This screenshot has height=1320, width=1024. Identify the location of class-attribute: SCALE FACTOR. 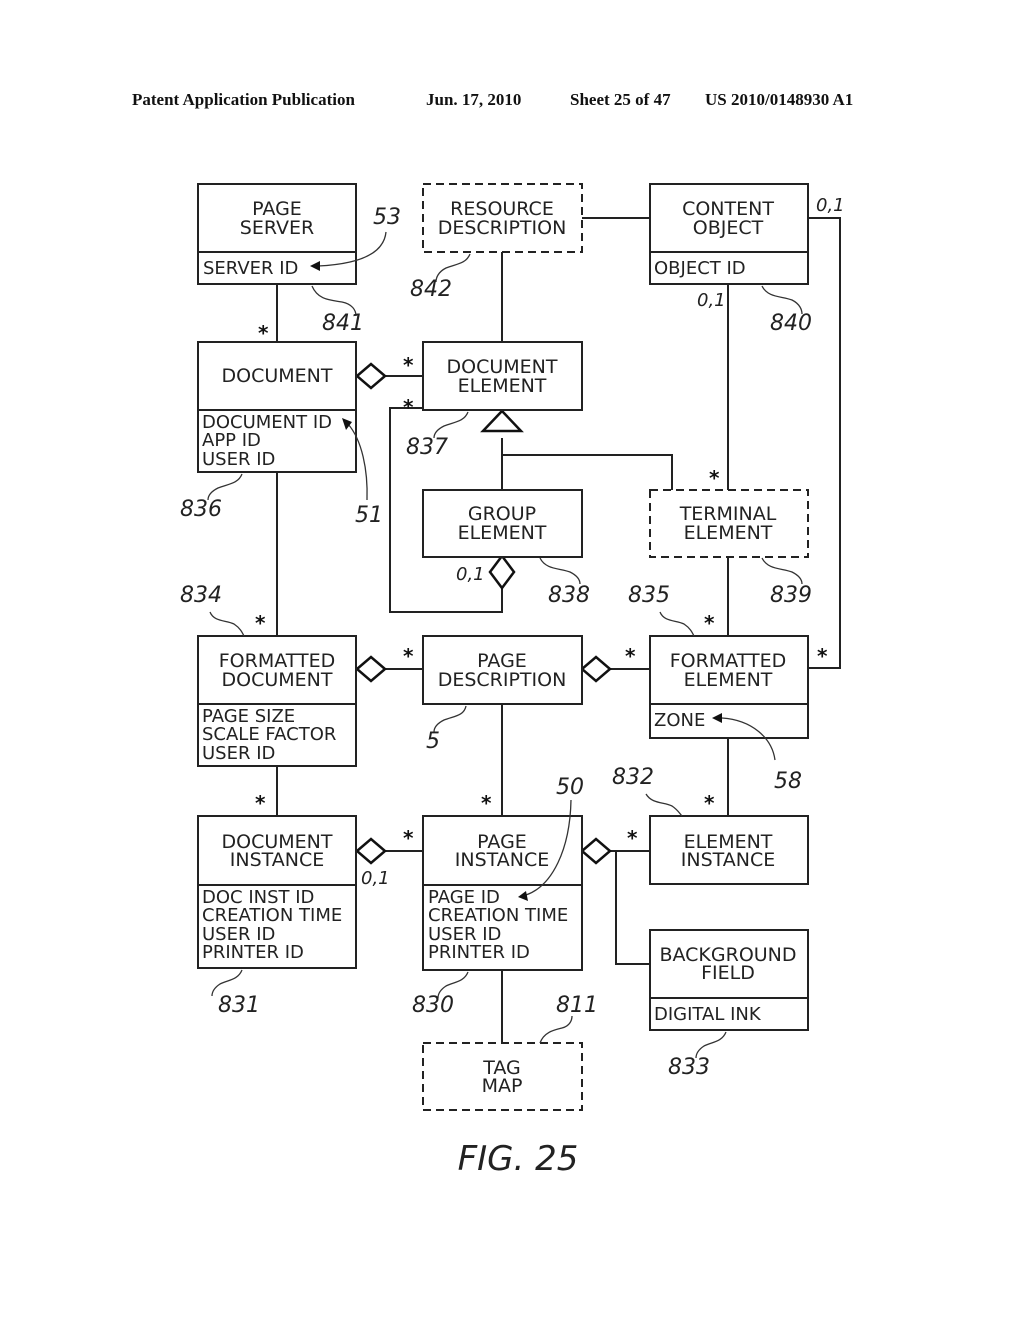
(269, 734).